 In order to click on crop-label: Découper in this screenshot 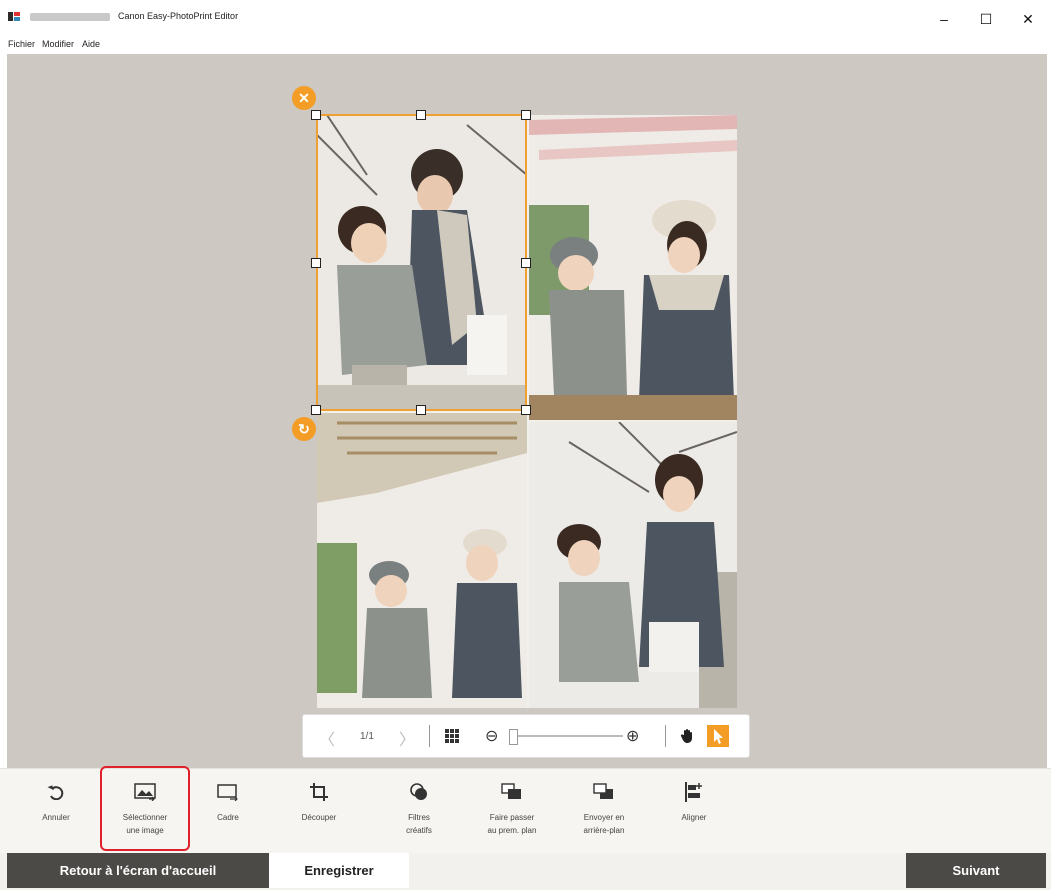, I will do `click(319, 817)`.